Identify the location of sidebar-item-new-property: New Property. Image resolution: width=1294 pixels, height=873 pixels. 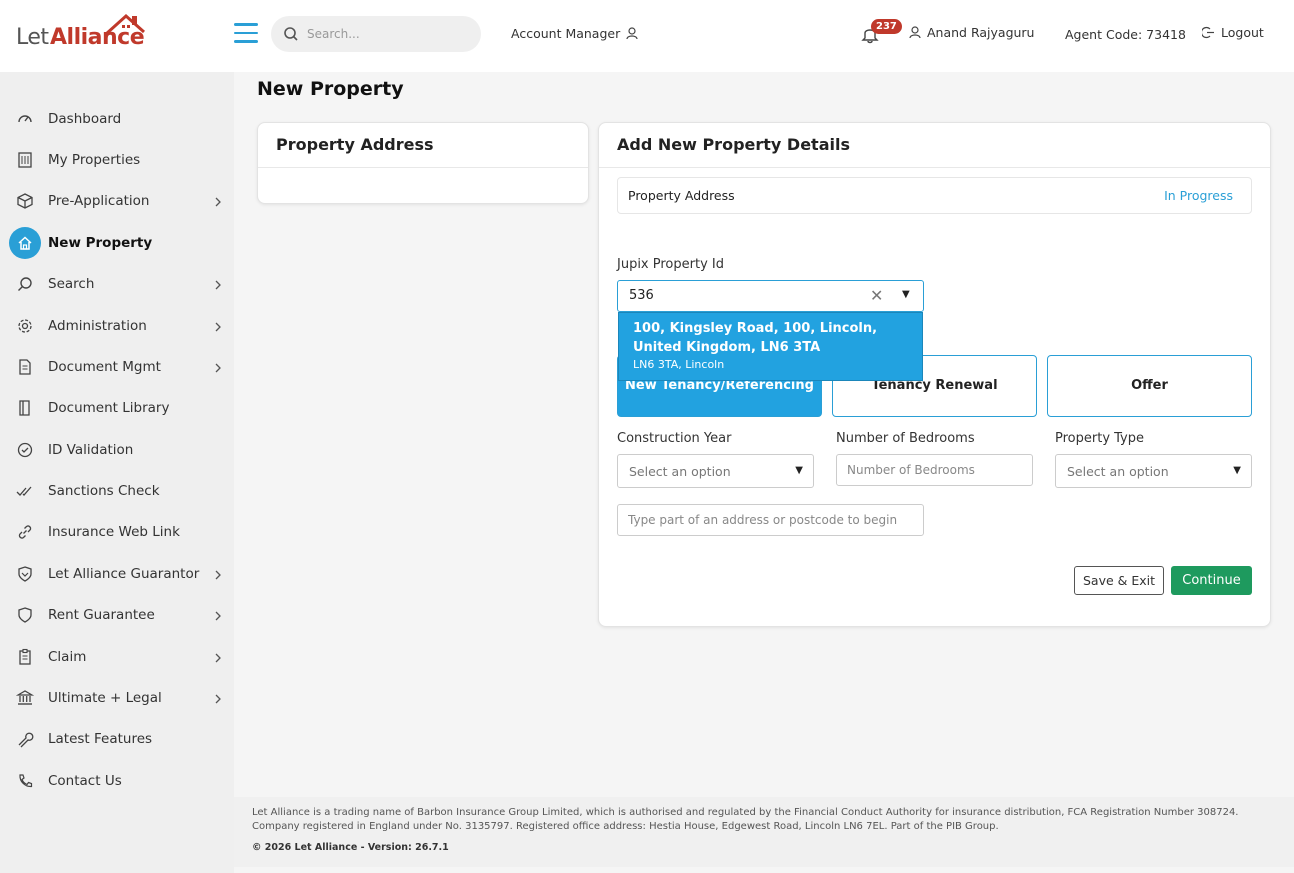
(117, 243).